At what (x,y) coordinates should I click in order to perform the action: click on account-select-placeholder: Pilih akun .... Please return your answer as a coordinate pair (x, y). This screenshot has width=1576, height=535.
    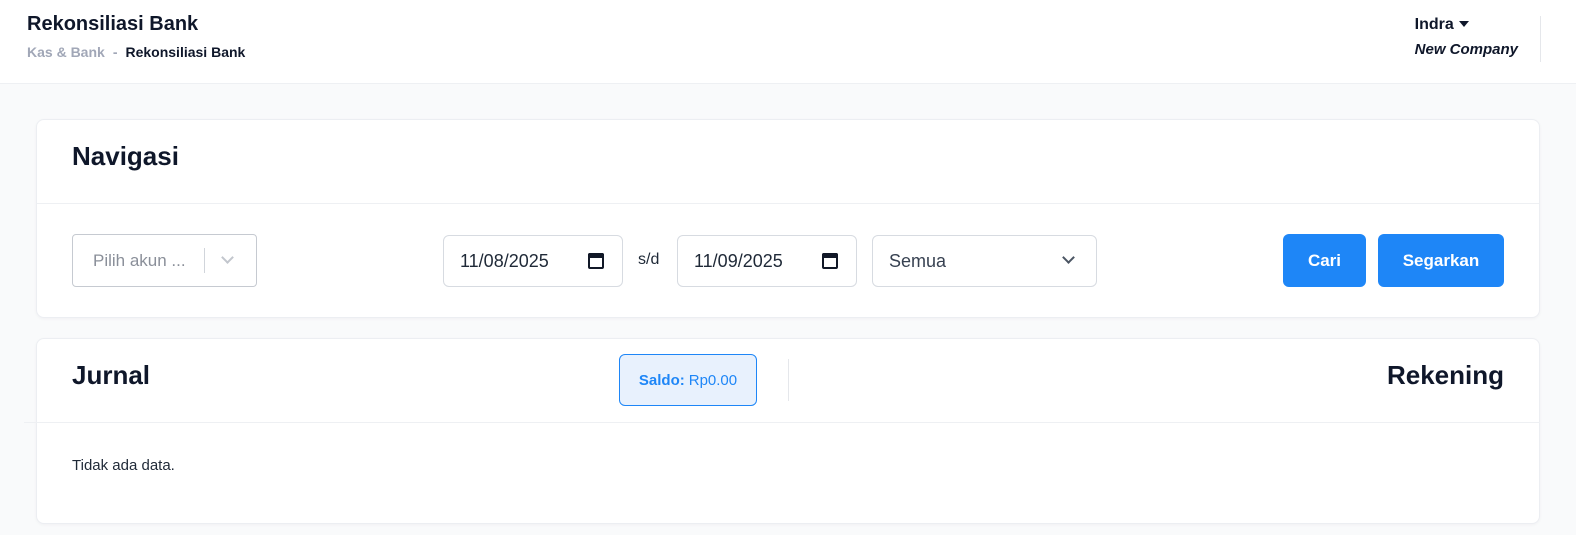
    Looking at the image, I should click on (139, 260).